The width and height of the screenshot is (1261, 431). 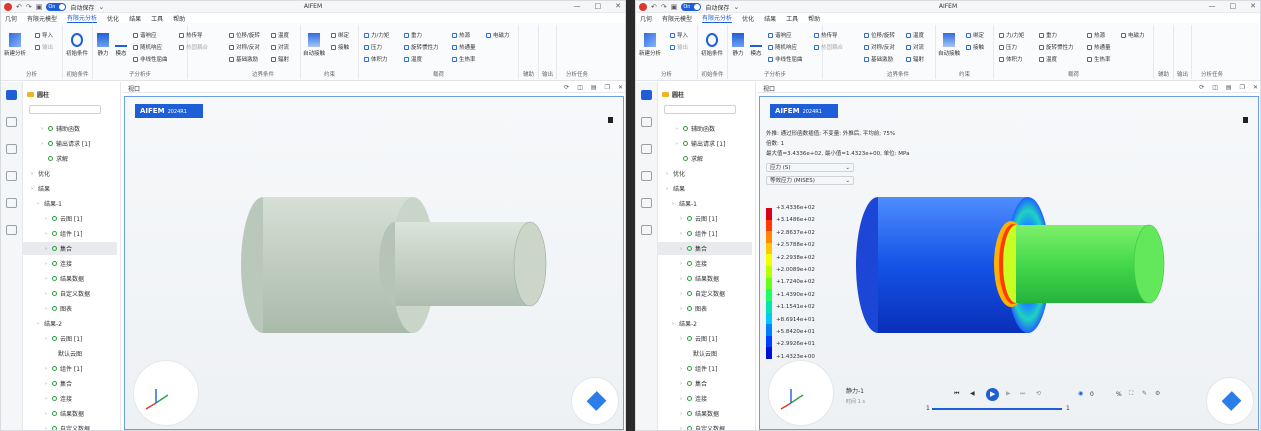 I want to click on em-force-button: 电磁力, so click(x=1133, y=35).